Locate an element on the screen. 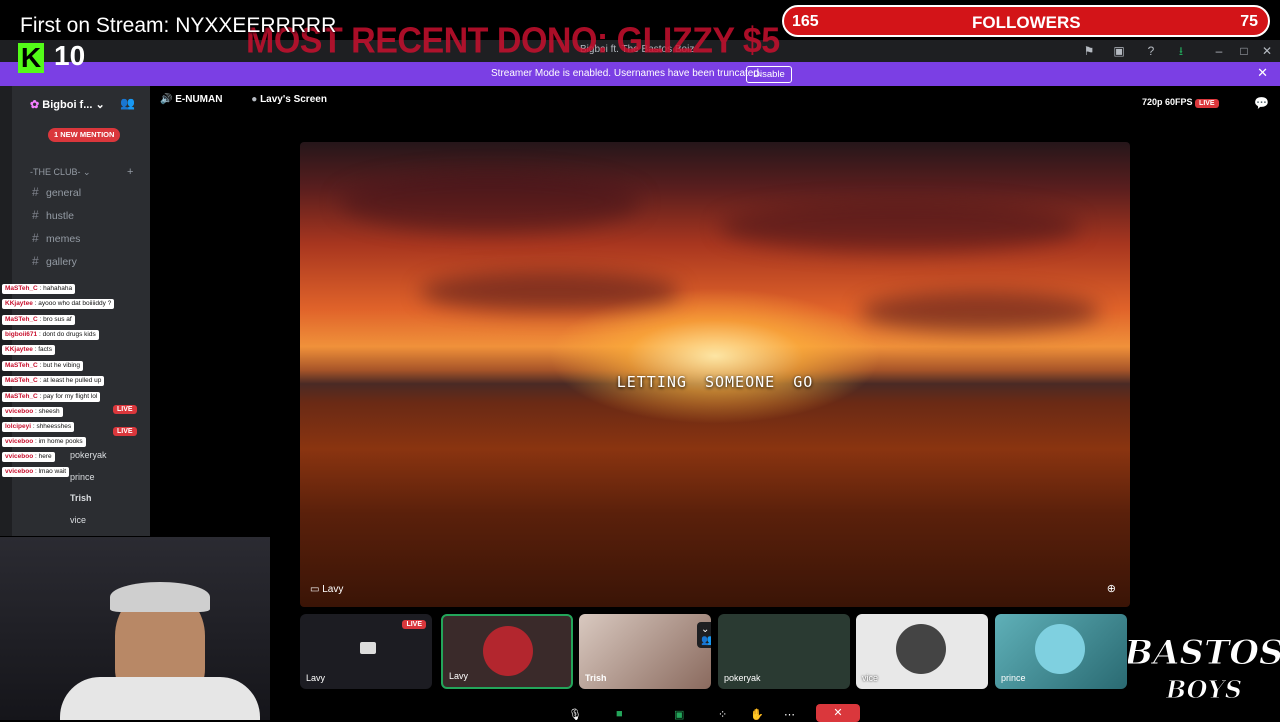 The width and height of the screenshot is (1280, 722). stream-quality: 720p 60FPS LIVE is located at coordinates (1180, 102).